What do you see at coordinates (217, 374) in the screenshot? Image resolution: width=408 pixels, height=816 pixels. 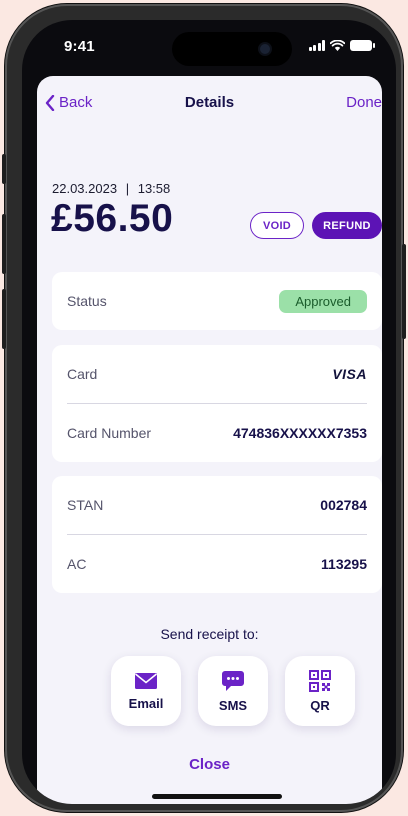 I see `card-row: Card VISA` at bounding box center [217, 374].